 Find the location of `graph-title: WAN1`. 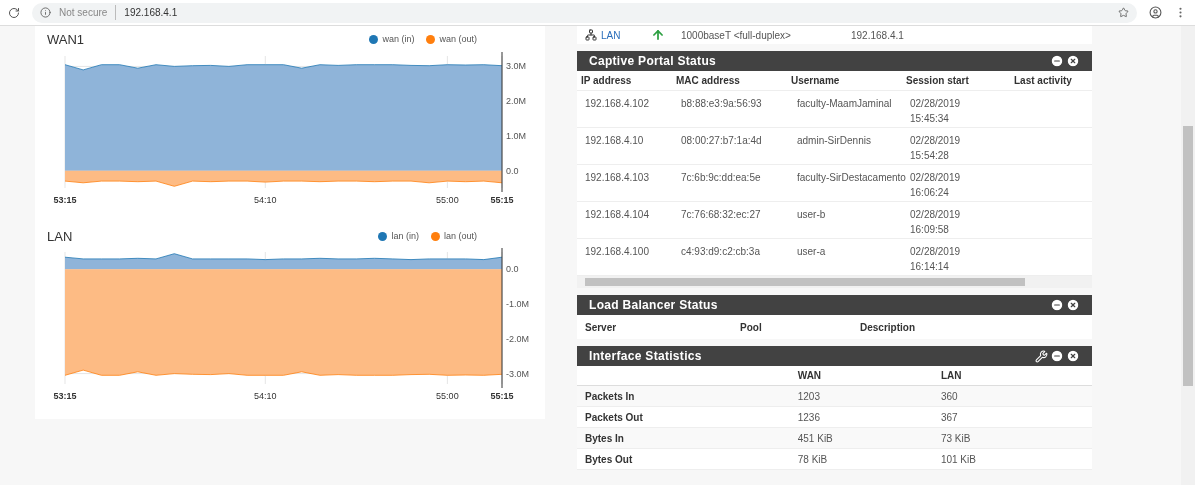

graph-title: WAN1 is located at coordinates (66, 40).